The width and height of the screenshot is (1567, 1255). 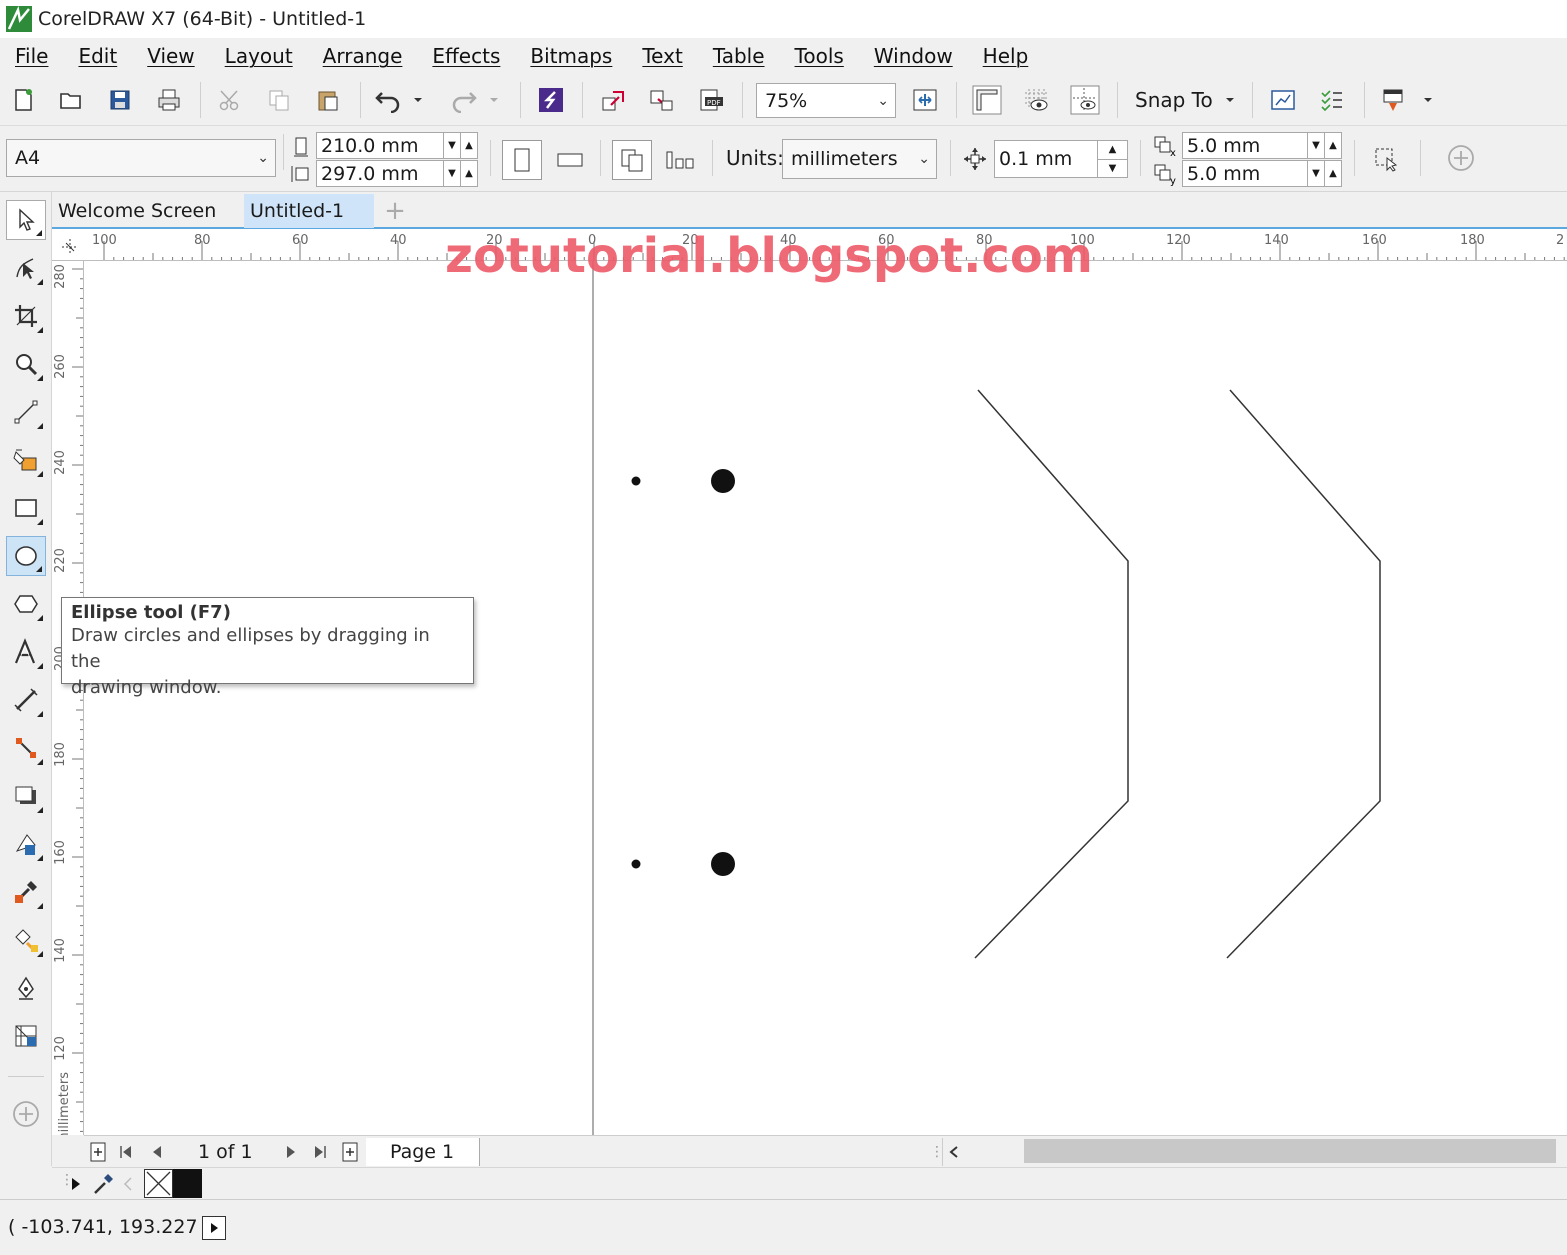 I want to click on small-dot-top, so click(x=636, y=481).